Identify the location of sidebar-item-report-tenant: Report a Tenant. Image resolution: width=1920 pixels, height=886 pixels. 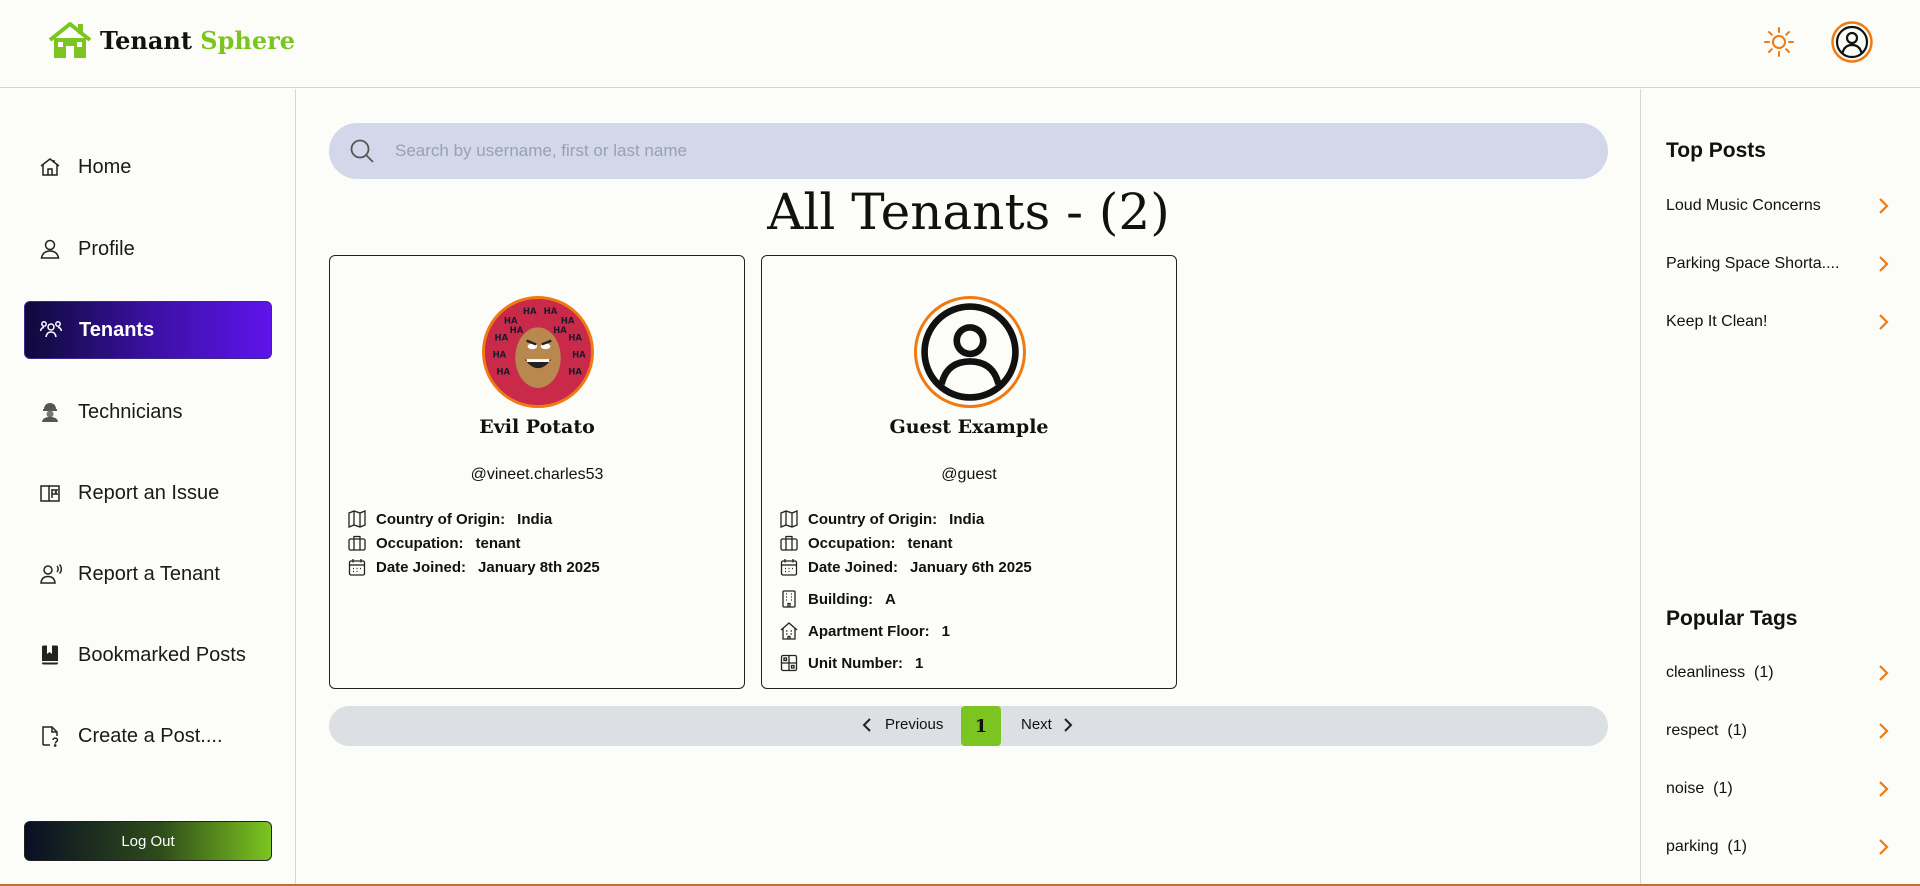
(148, 574).